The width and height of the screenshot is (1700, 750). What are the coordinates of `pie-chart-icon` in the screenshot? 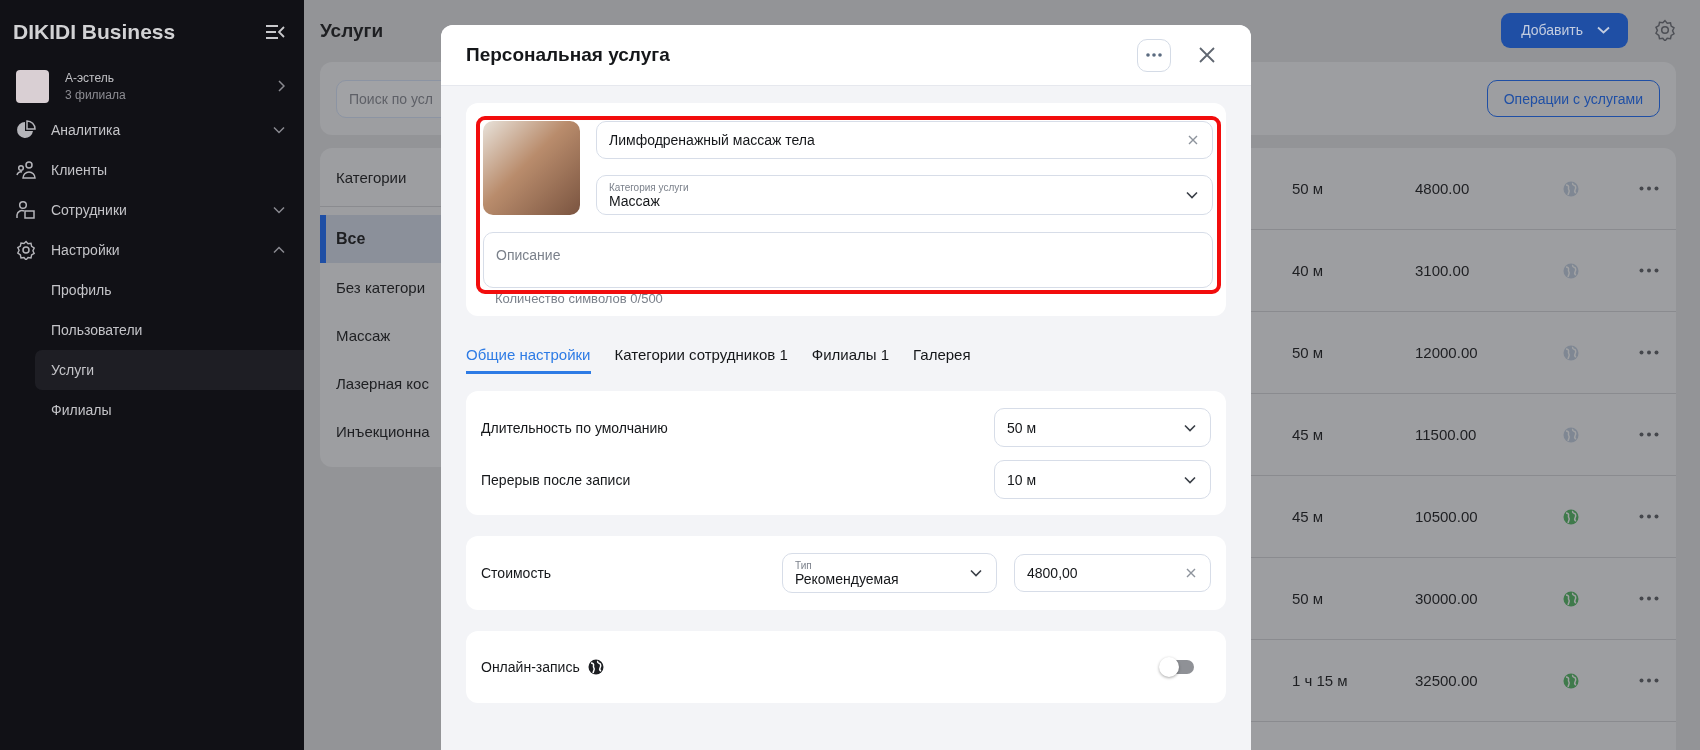 It's located at (26, 130).